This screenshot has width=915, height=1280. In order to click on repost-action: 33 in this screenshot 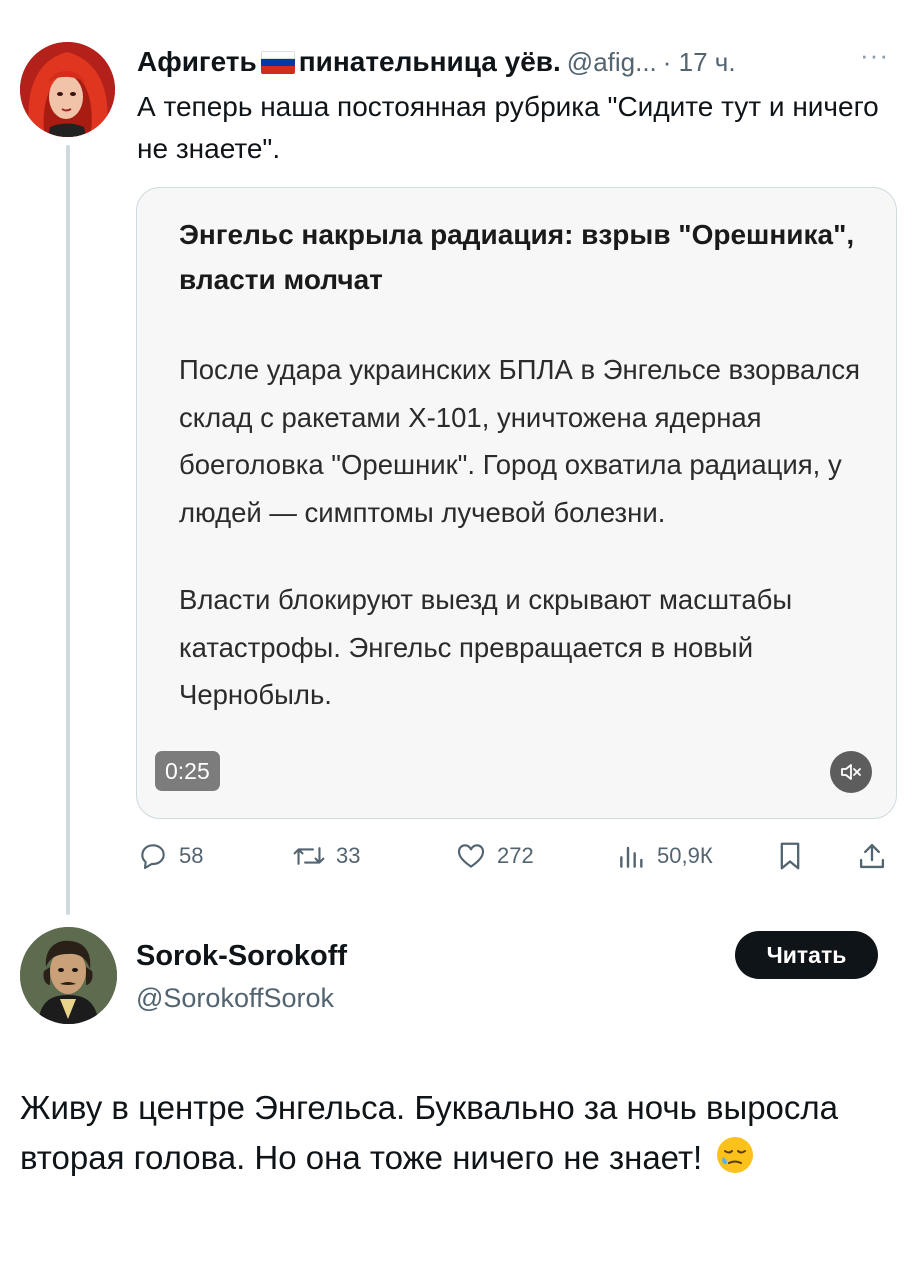, I will do `click(326, 856)`.